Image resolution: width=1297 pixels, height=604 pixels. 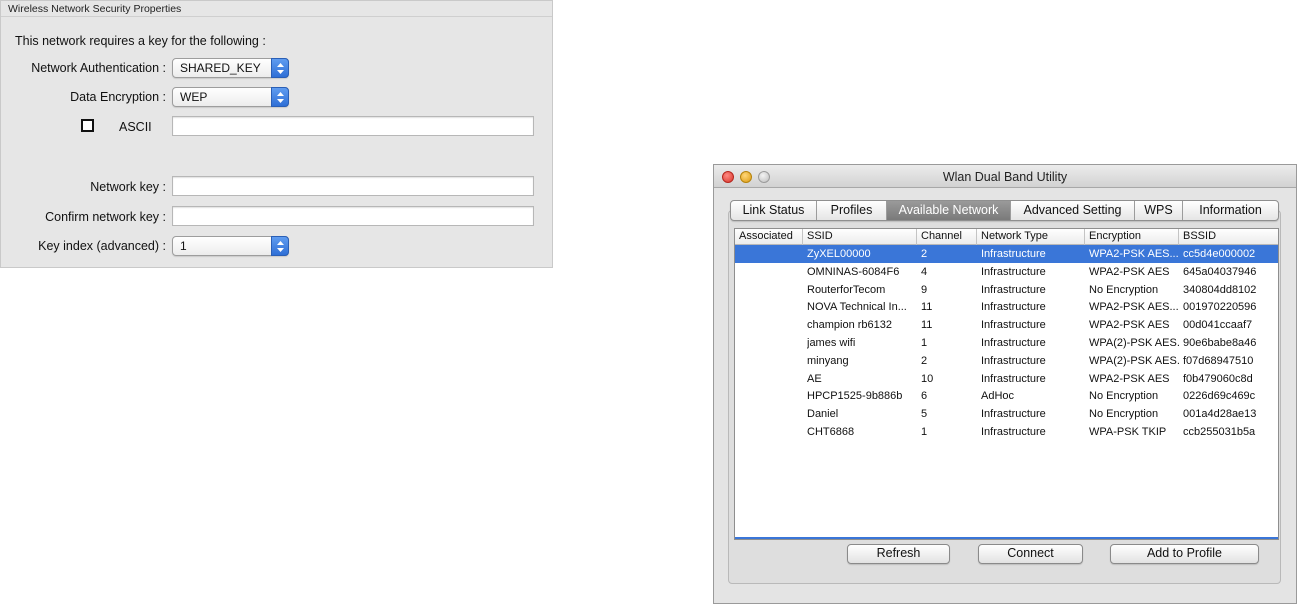 I want to click on data-encryption-select: WEP, so click(x=230, y=97).